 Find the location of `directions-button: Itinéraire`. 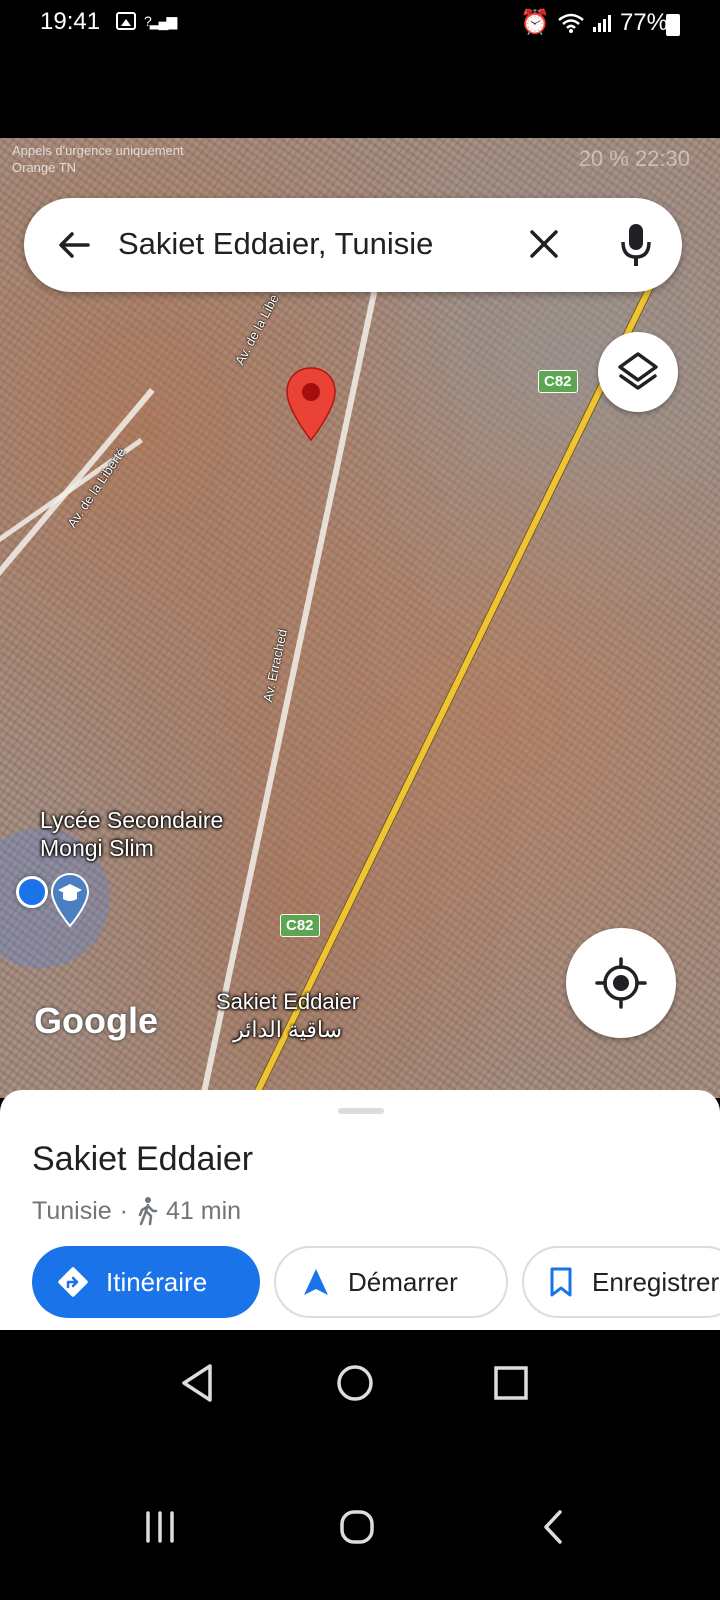

directions-button: Itinéraire is located at coordinates (146, 1282).